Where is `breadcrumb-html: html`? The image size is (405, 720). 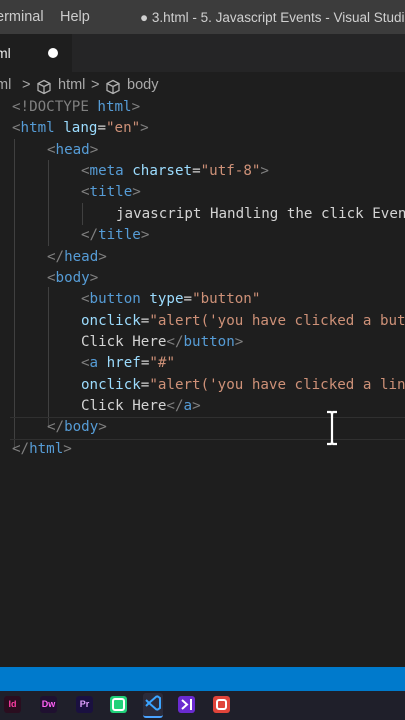
breadcrumb-html: html is located at coordinates (71, 85).